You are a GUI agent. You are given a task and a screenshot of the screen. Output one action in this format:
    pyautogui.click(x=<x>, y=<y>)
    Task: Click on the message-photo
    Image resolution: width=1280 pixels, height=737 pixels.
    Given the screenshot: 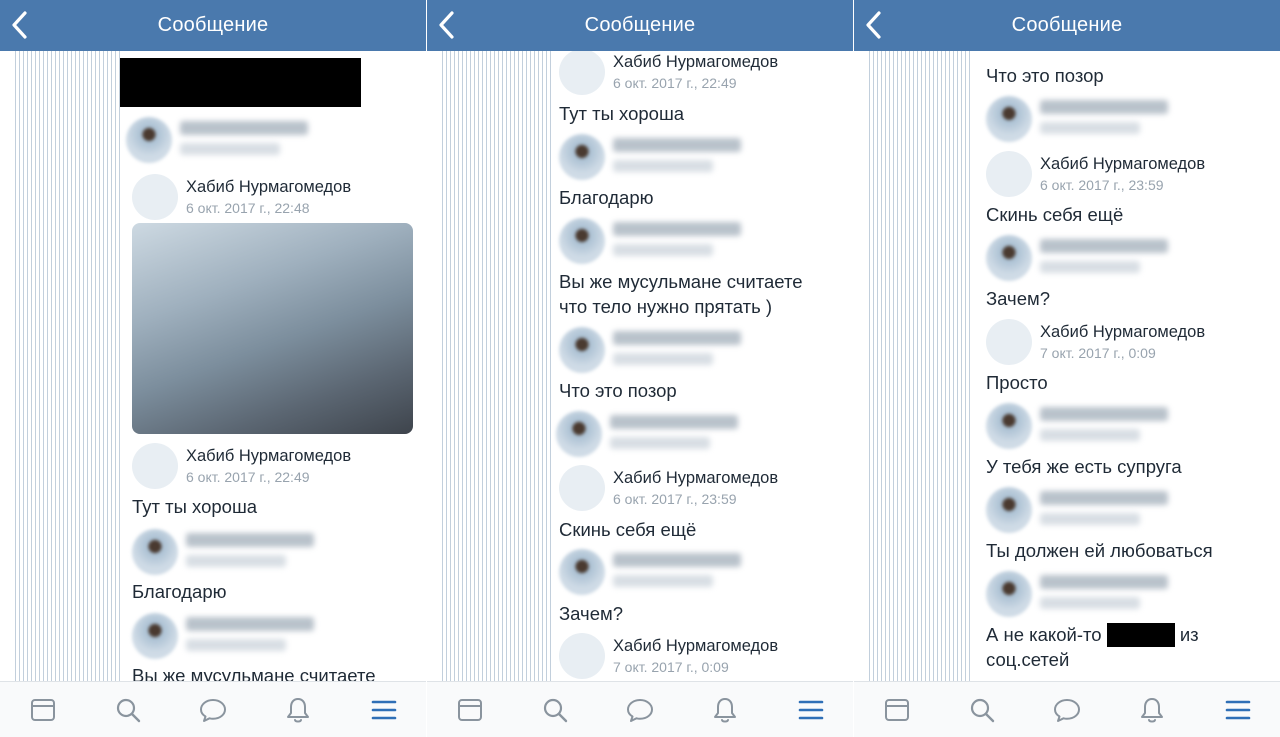 What is the action you would take?
    pyautogui.click(x=272, y=328)
    